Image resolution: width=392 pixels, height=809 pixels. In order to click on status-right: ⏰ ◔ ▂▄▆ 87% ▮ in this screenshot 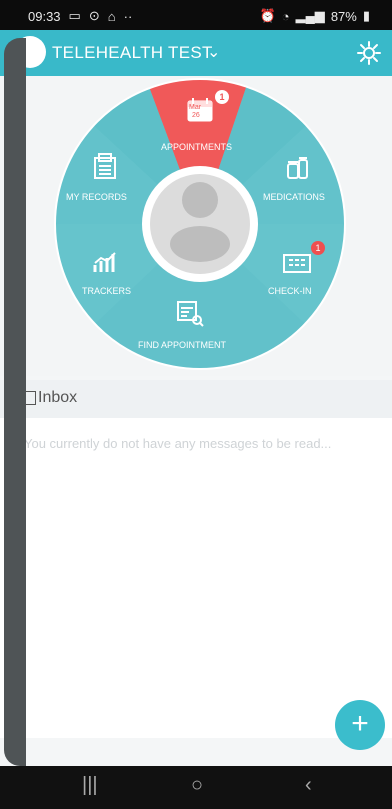, I will do `click(315, 16)`.